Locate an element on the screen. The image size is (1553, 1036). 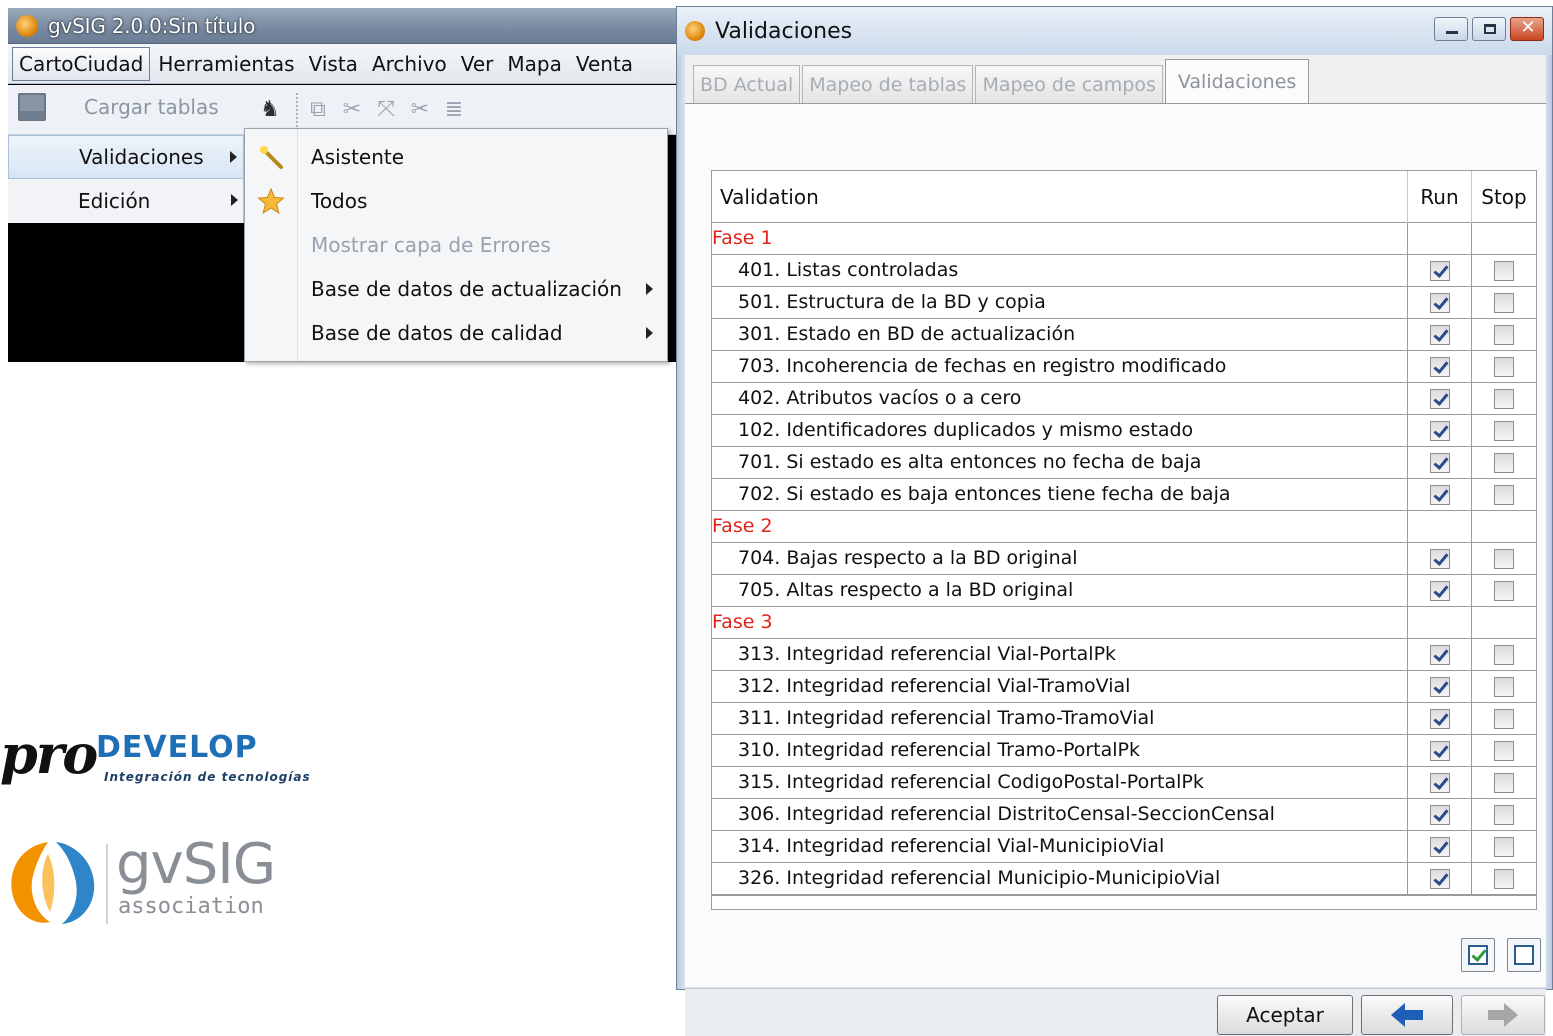
tab-mapeo-tablas: Mapeo de tablas is located at coordinates (888, 84).